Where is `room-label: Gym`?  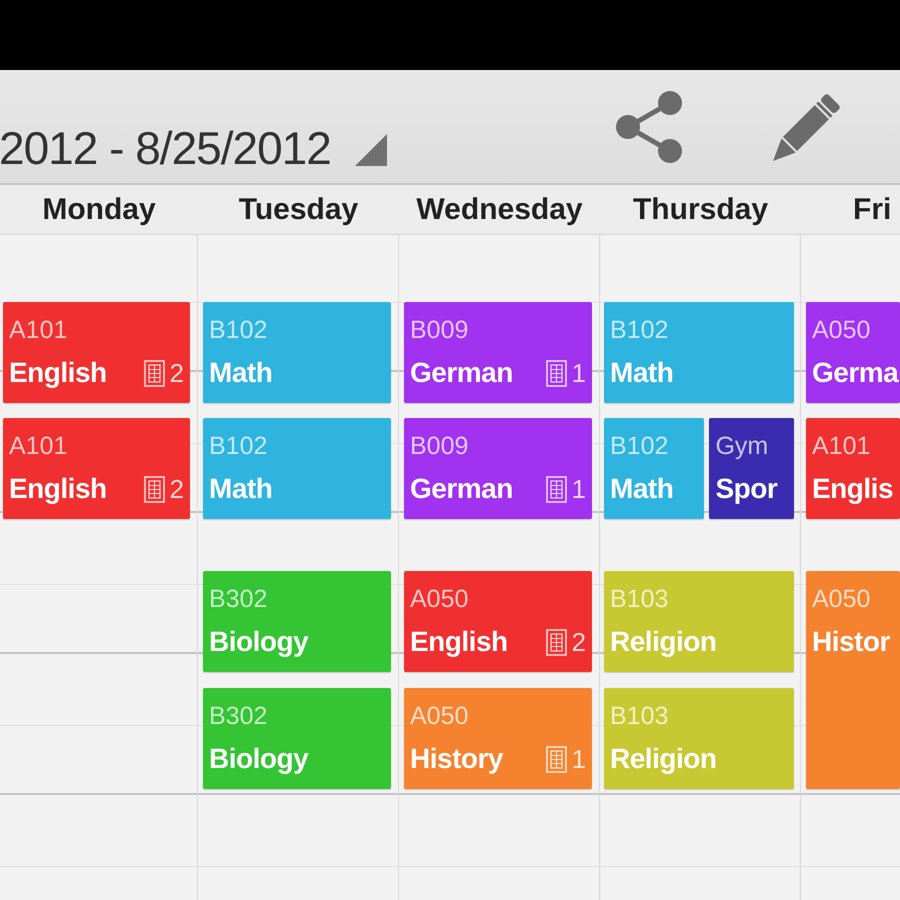
room-label: Gym is located at coordinates (741, 446).